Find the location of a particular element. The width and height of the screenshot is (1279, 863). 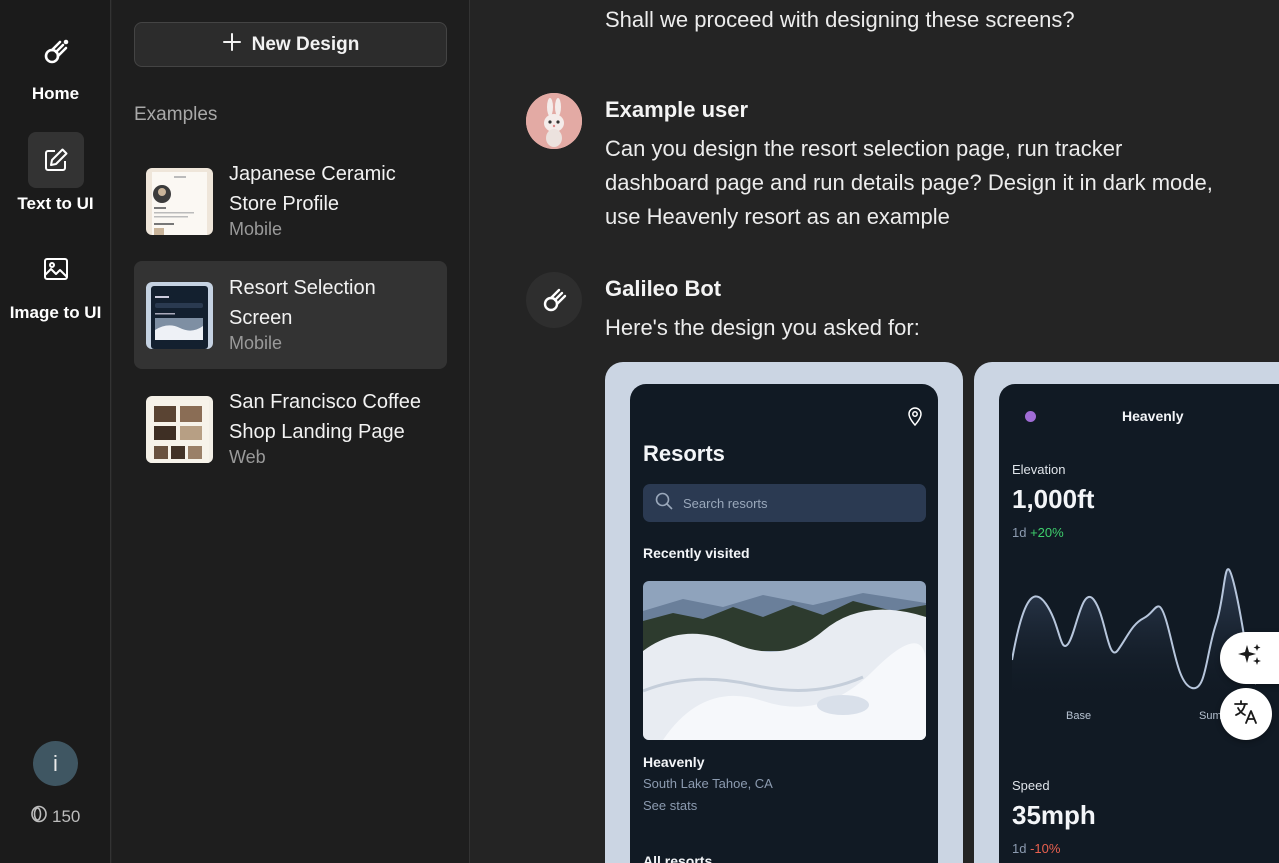

example-title: San Francisco Coffee Shop Landing Page is located at coordinates (325, 417).